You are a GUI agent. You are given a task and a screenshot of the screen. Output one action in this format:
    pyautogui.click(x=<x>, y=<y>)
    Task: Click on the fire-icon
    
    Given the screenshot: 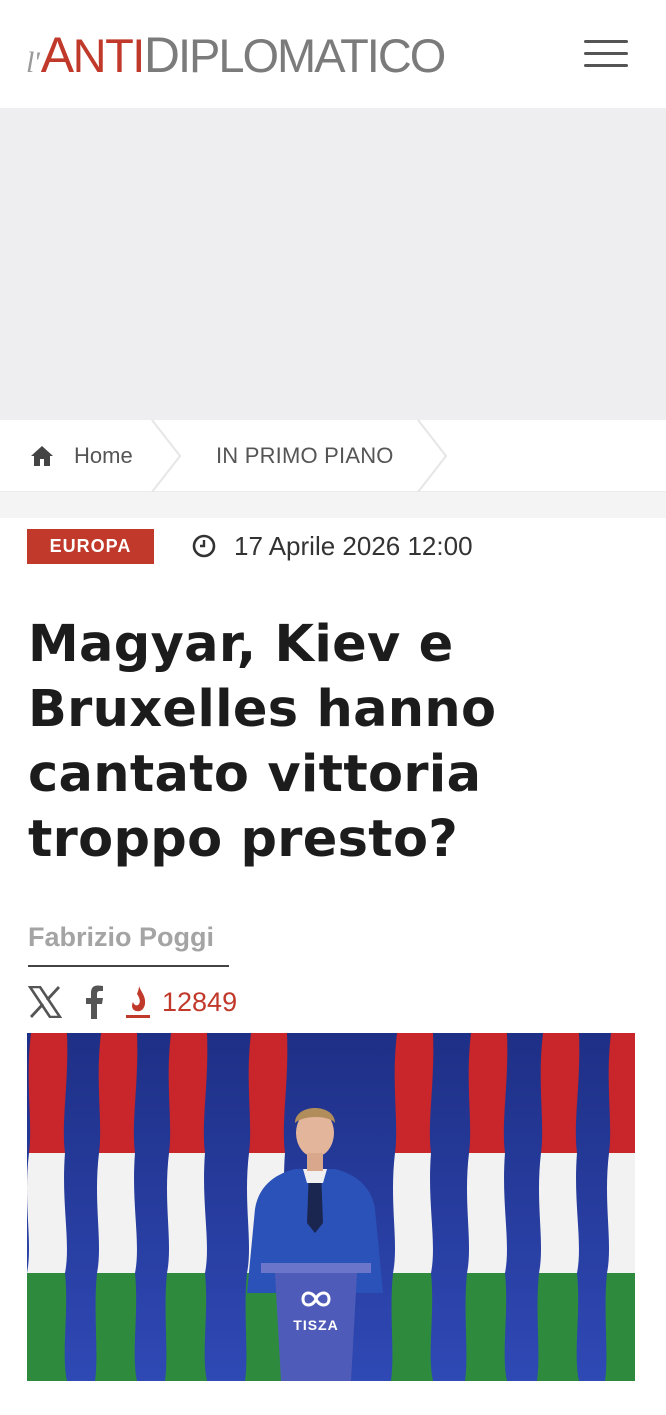 What is the action you would take?
    pyautogui.click(x=138, y=1002)
    